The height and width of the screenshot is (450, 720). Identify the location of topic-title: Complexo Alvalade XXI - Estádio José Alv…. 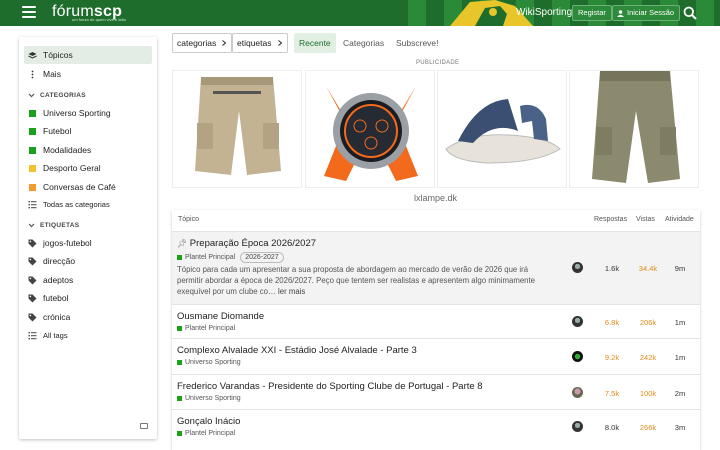
(297, 350).